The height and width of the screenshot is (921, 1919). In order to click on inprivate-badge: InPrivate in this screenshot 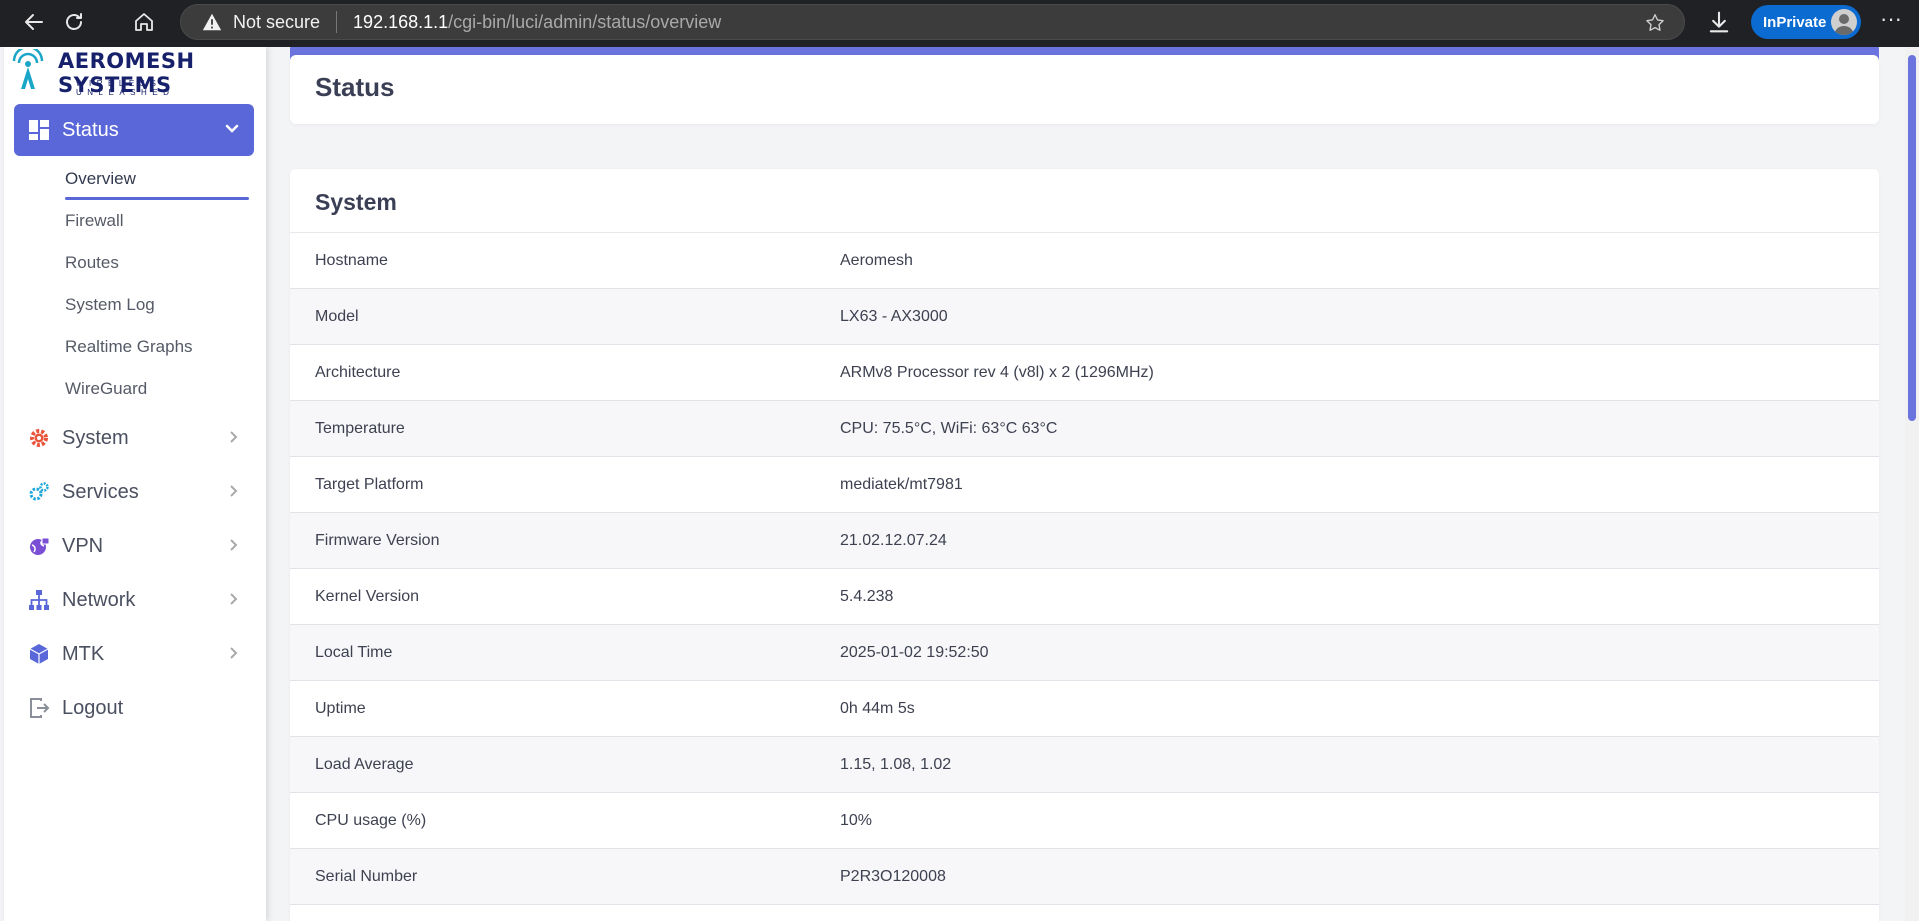, I will do `click(1806, 22)`.